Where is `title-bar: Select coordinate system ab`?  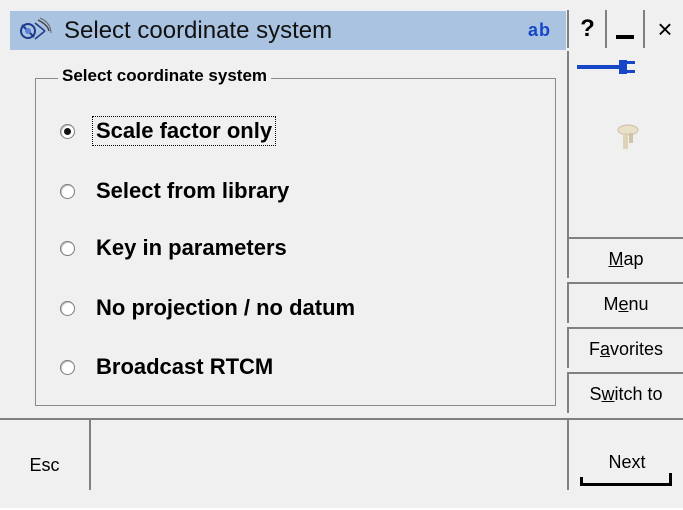 title-bar: Select coordinate system ab is located at coordinates (288, 30).